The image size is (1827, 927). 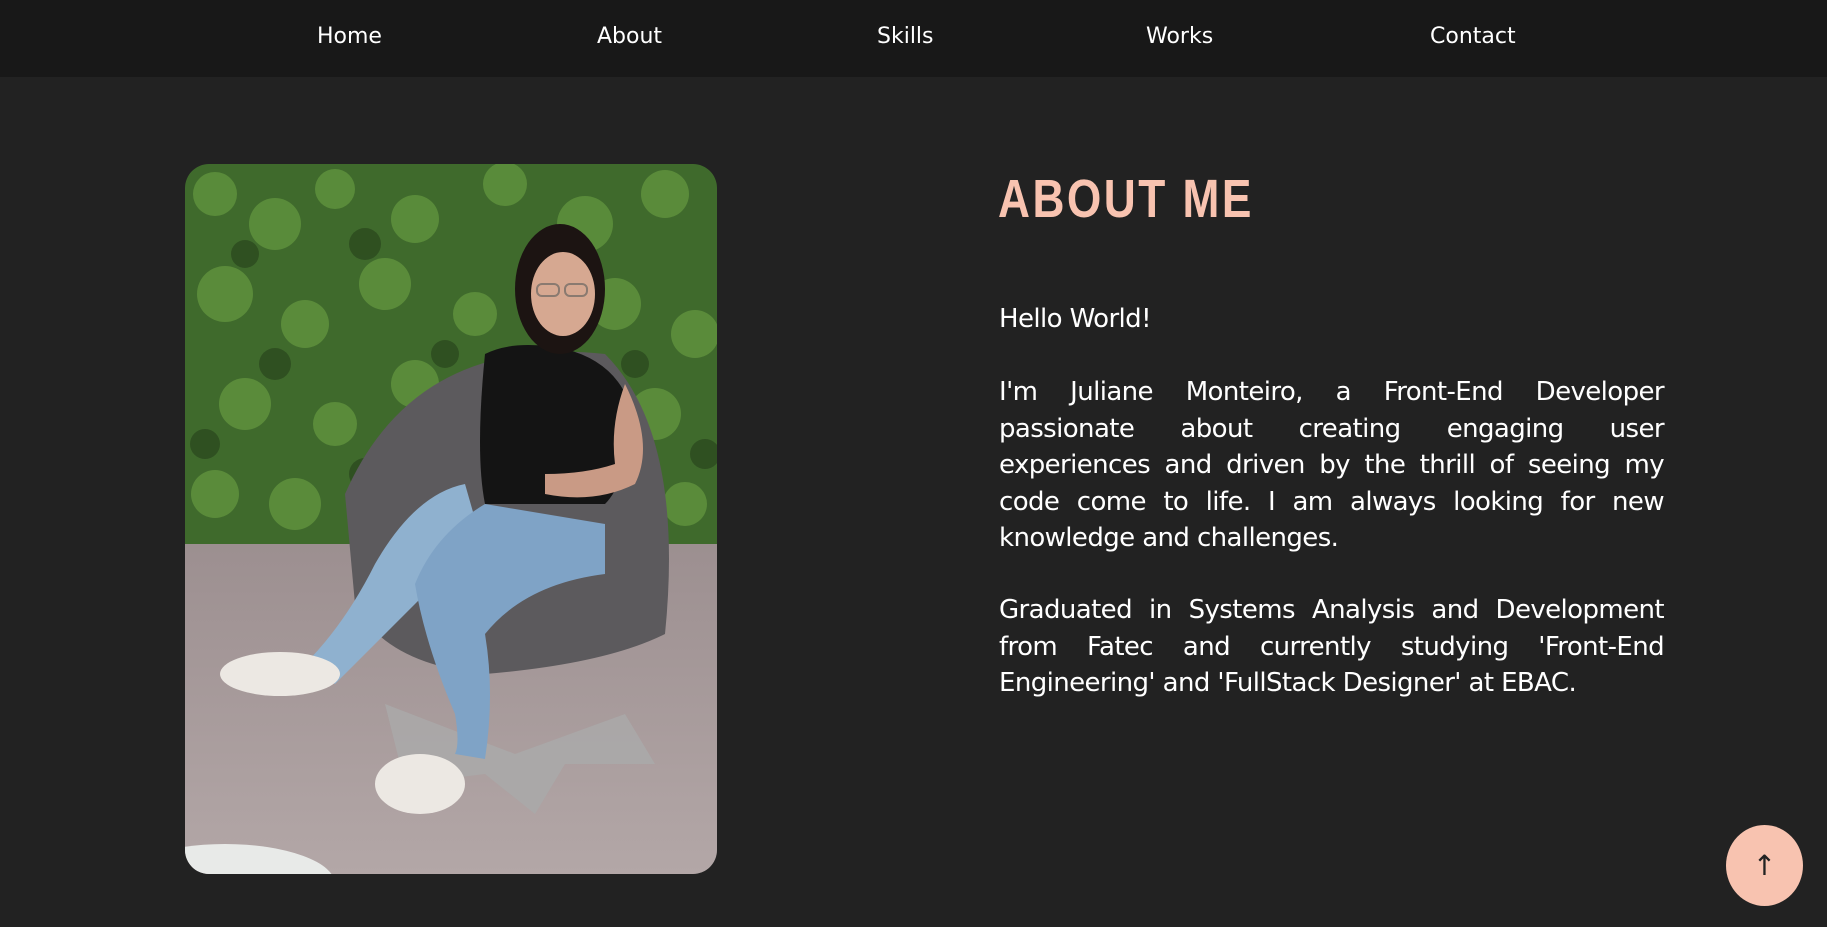 I want to click on nav-link-works: Works, so click(x=1179, y=36).